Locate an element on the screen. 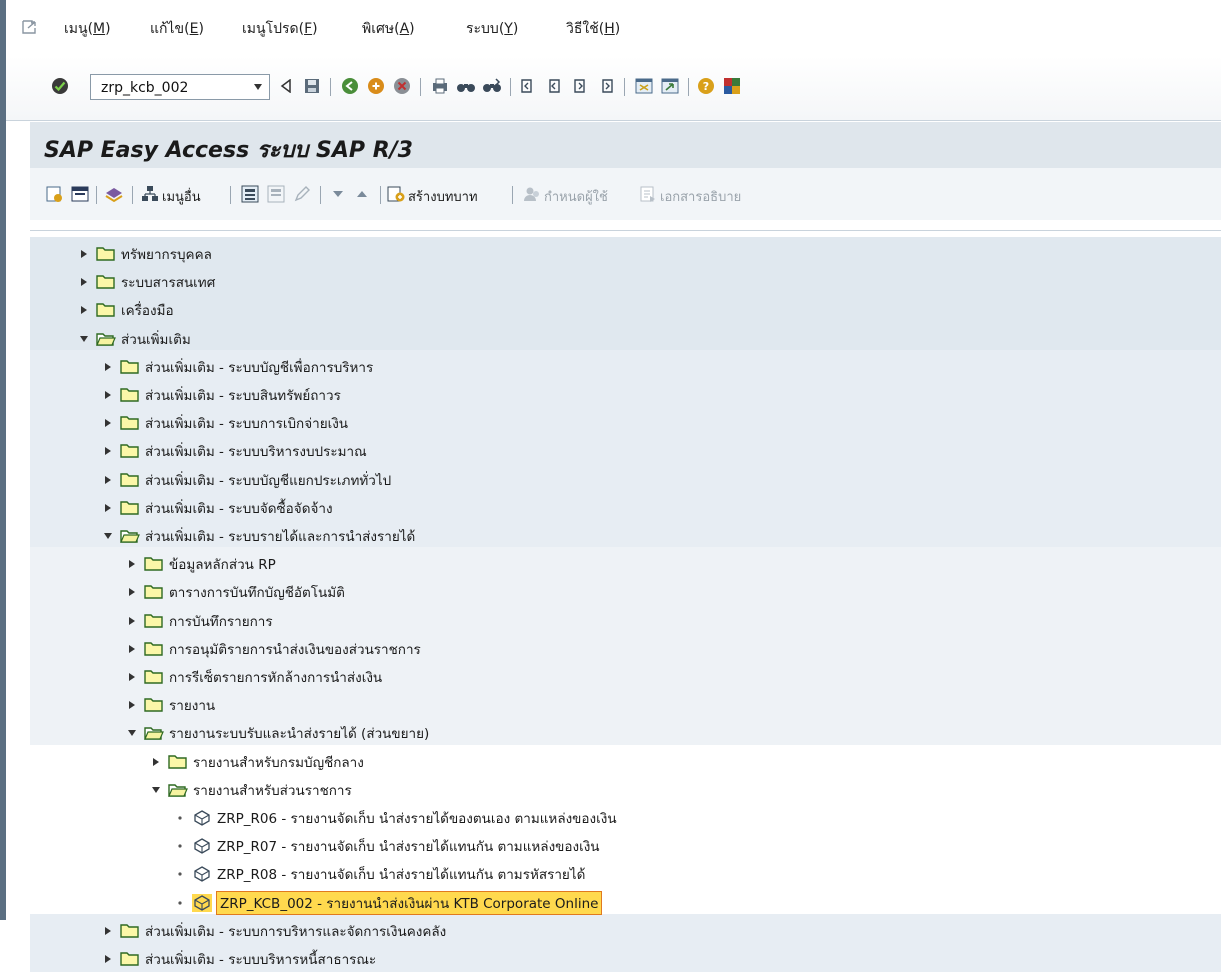  tree-folder-node: ตารางการบันทึกบัญชีอัตโนมัติ is located at coordinates (234, 592).